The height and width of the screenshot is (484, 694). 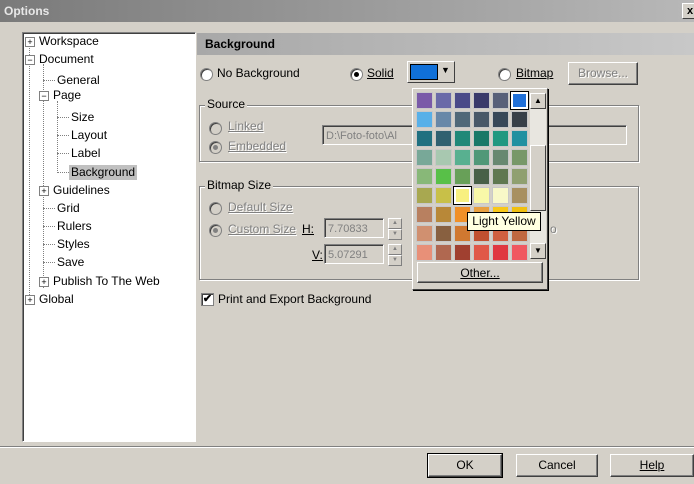 I want to click on tree-item-layout: Layout, so click(x=89, y=135).